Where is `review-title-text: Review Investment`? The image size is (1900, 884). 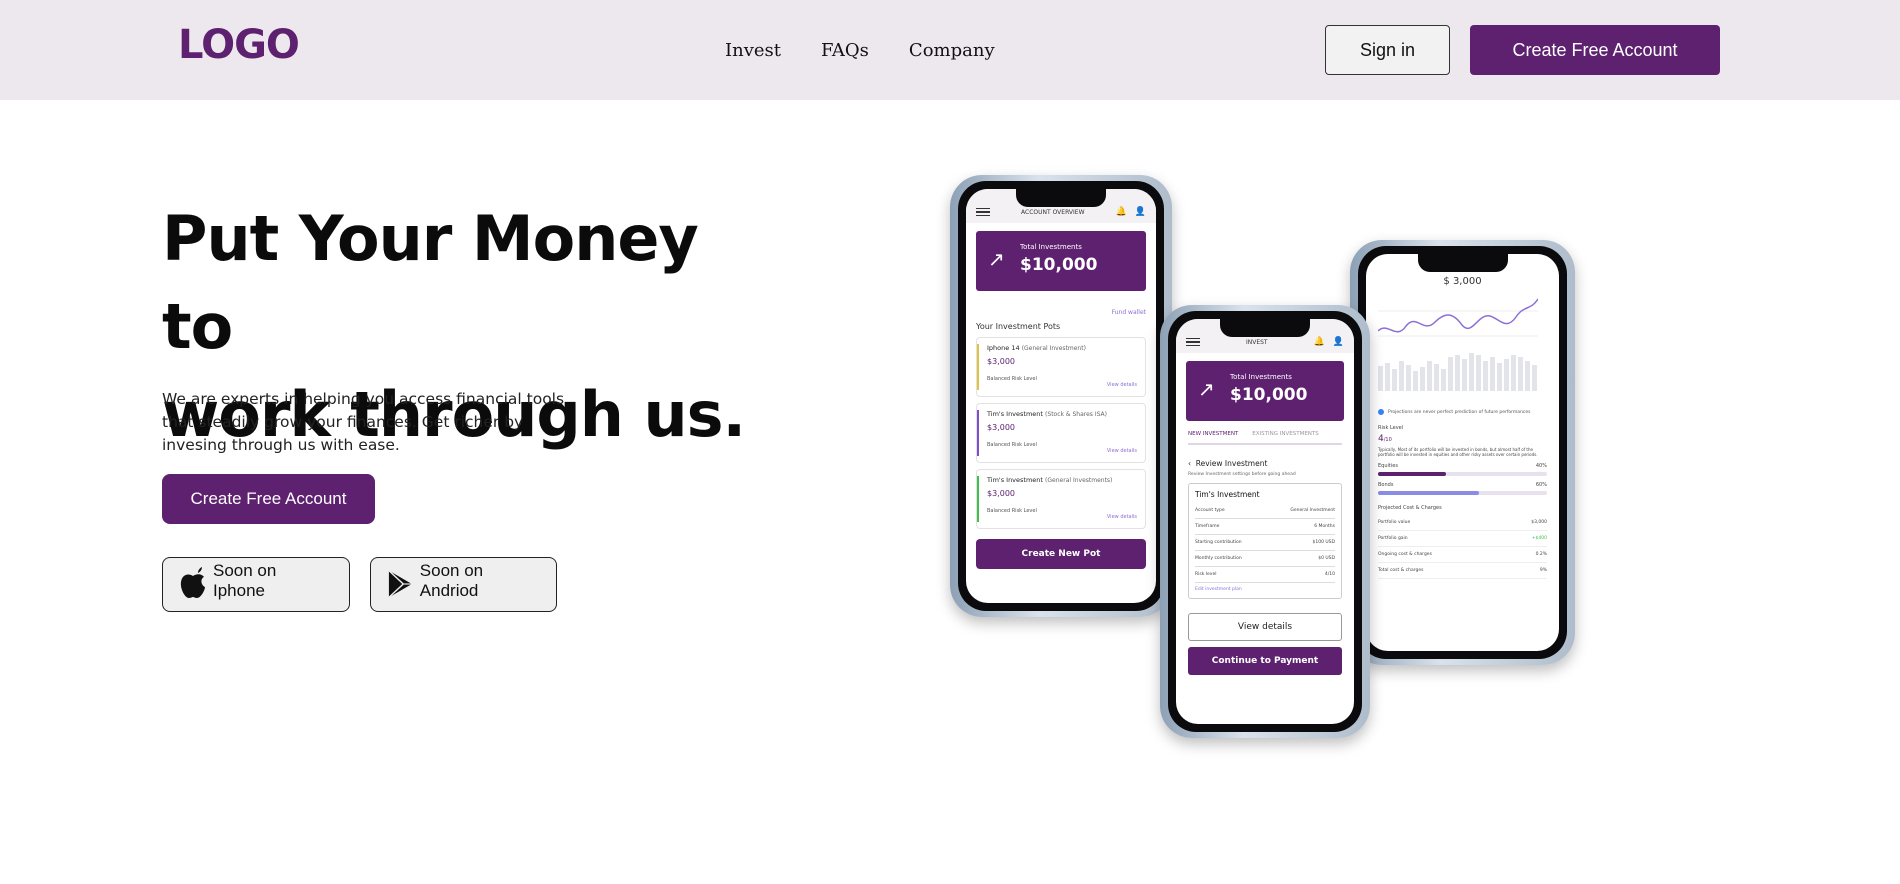 review-title-text: Review Investment is located at coordinates (1231, 463).